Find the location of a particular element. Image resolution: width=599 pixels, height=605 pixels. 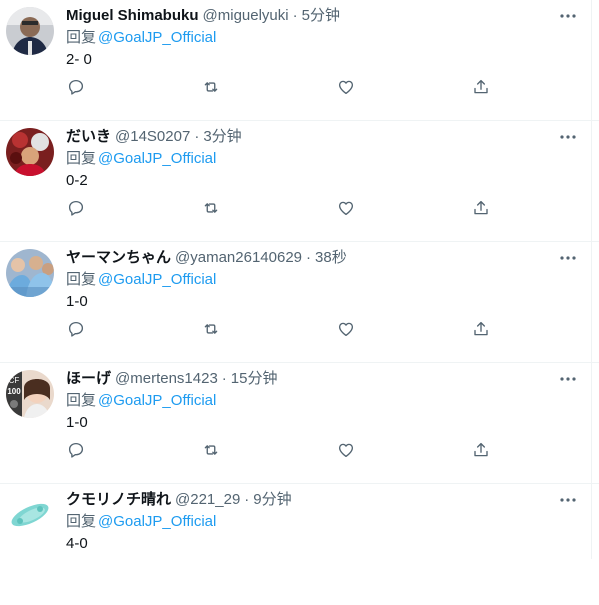

user-handle: @miguelyuki is located at coordinates (246, 16).